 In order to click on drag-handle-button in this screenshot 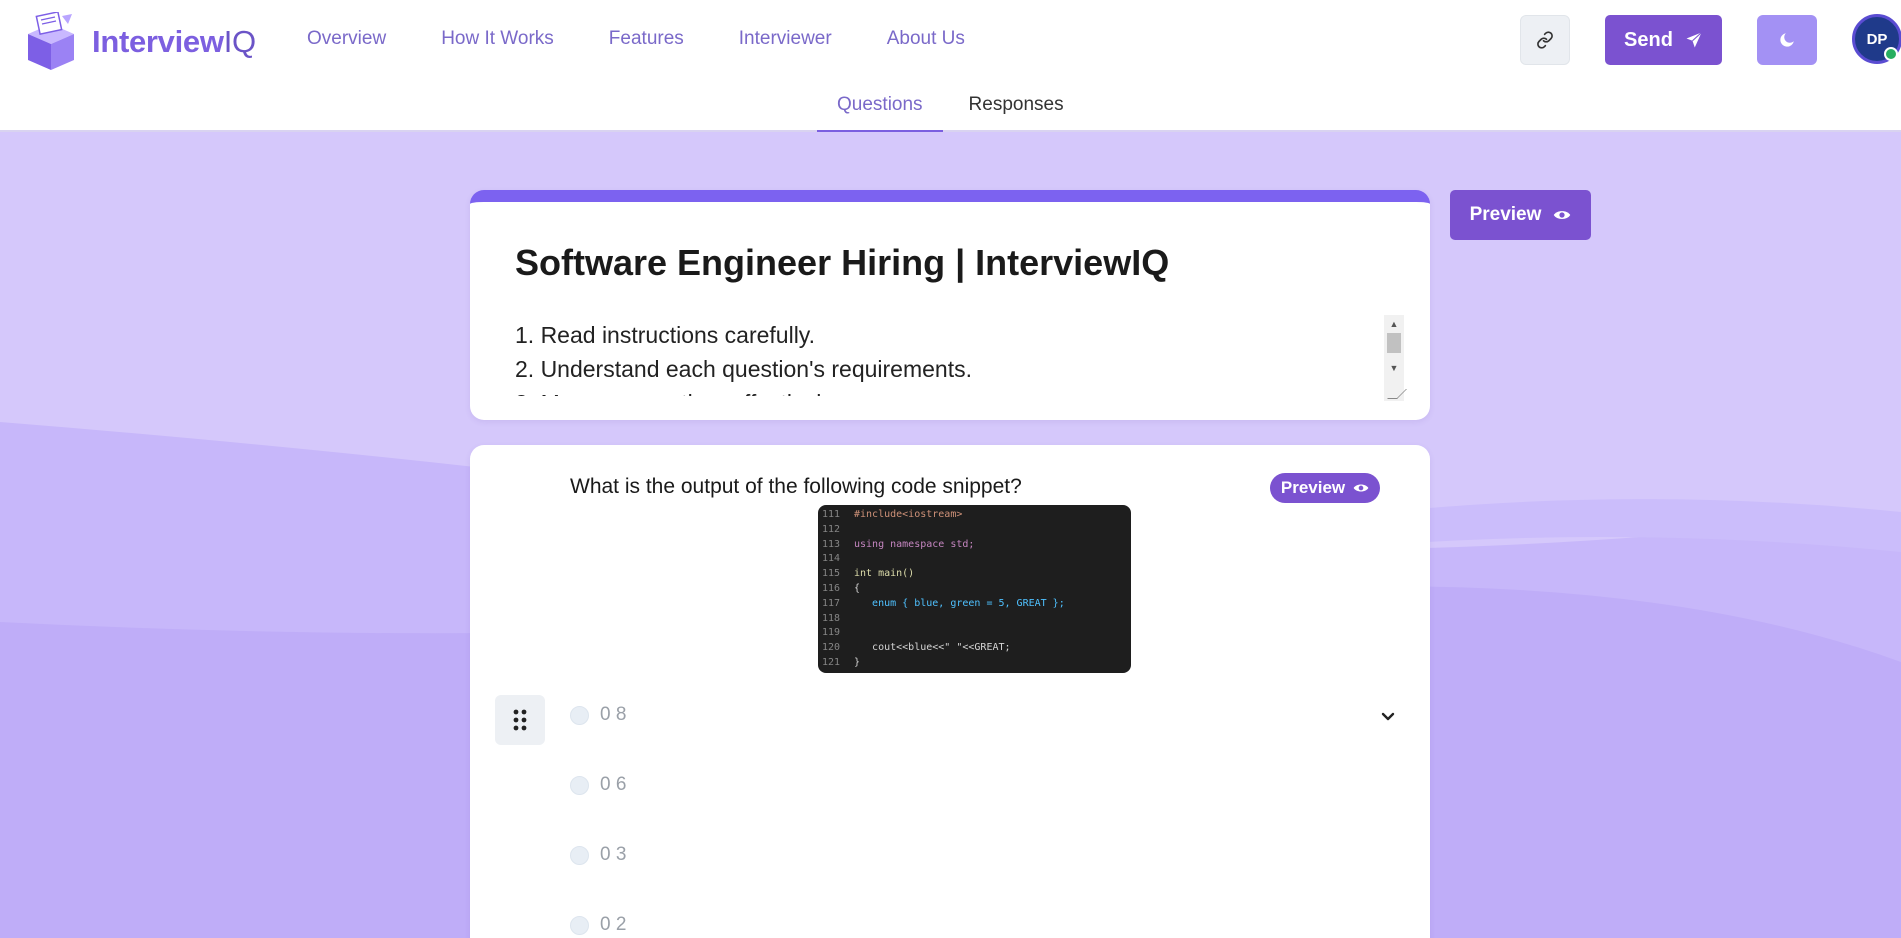, I will do `click(520, 720)`.